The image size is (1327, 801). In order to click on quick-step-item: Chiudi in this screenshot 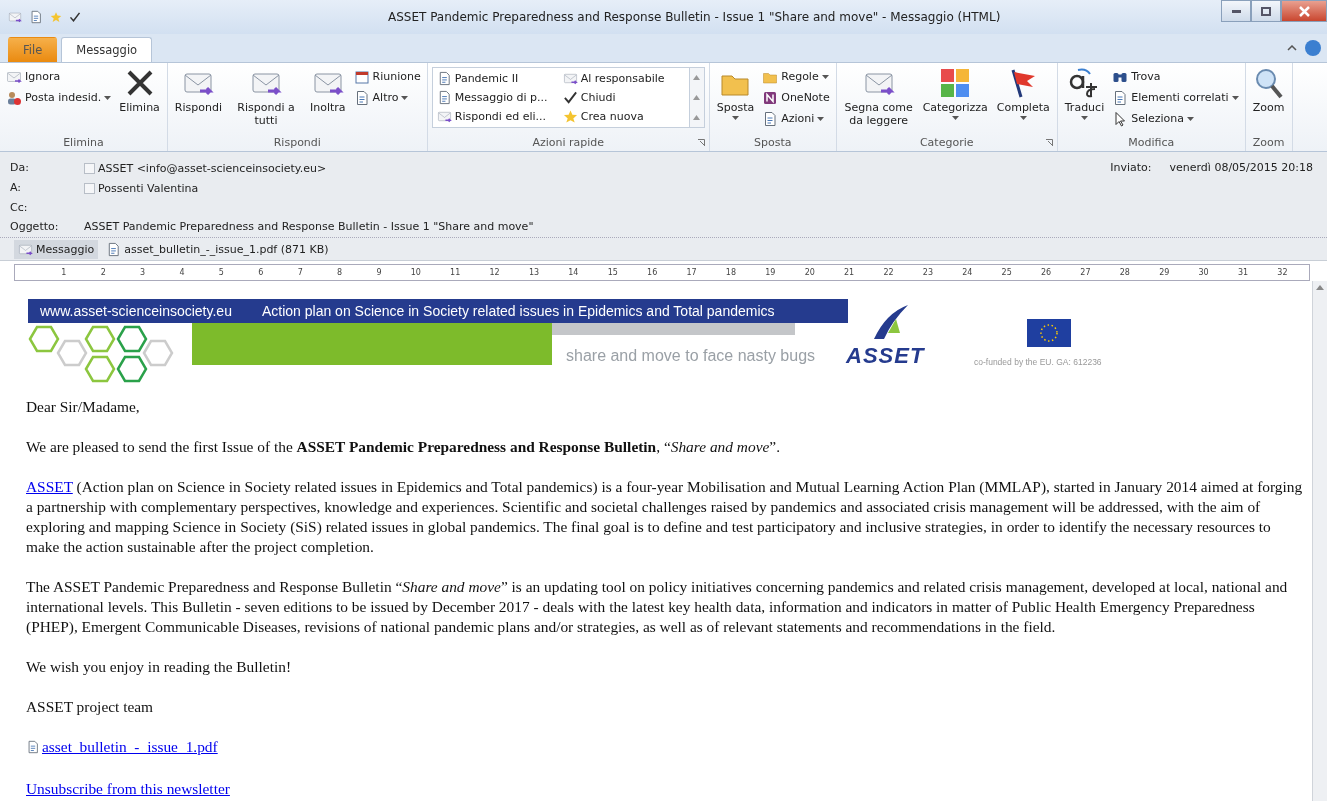, I will do `click(623, 97)`.